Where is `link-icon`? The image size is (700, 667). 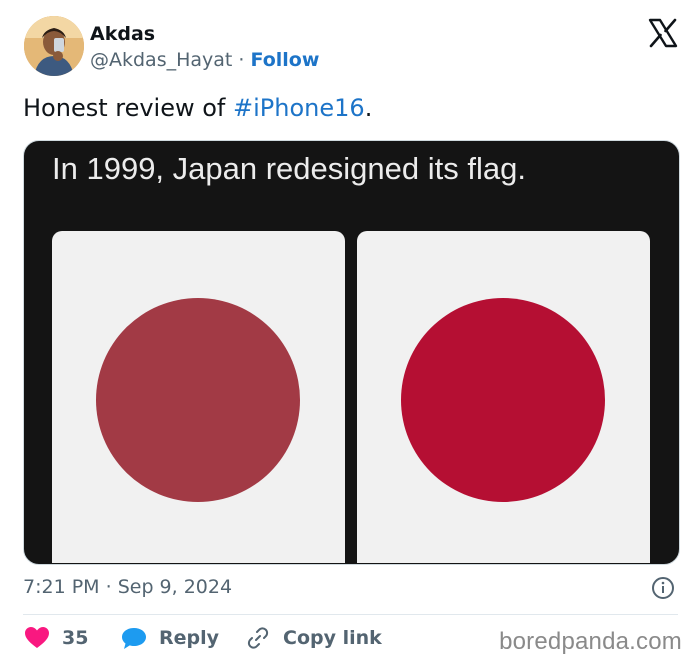 link-icon is located at coordinates (258, 638).